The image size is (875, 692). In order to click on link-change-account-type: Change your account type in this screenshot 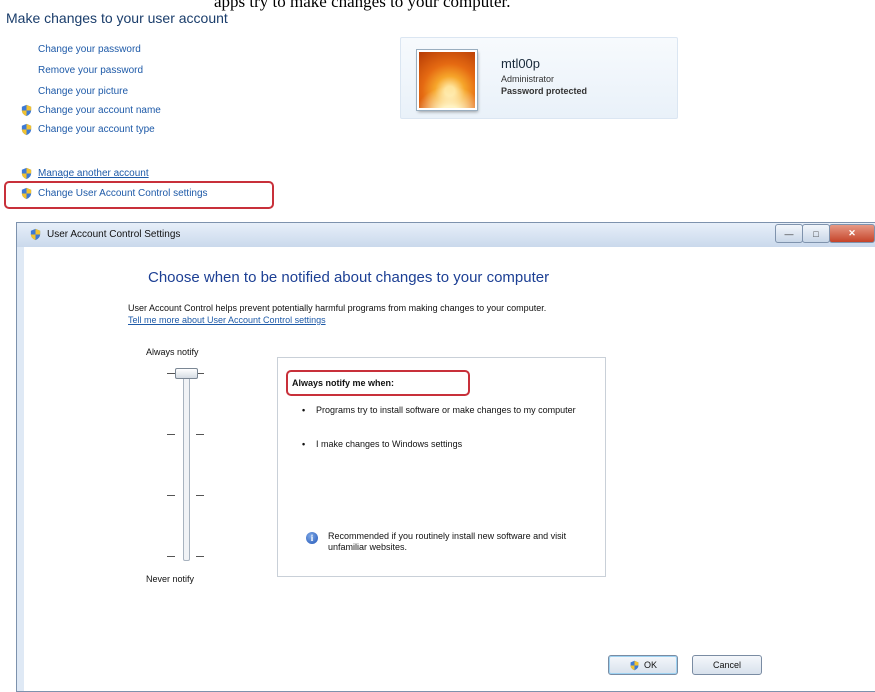, I will do `click(87, 129)`.